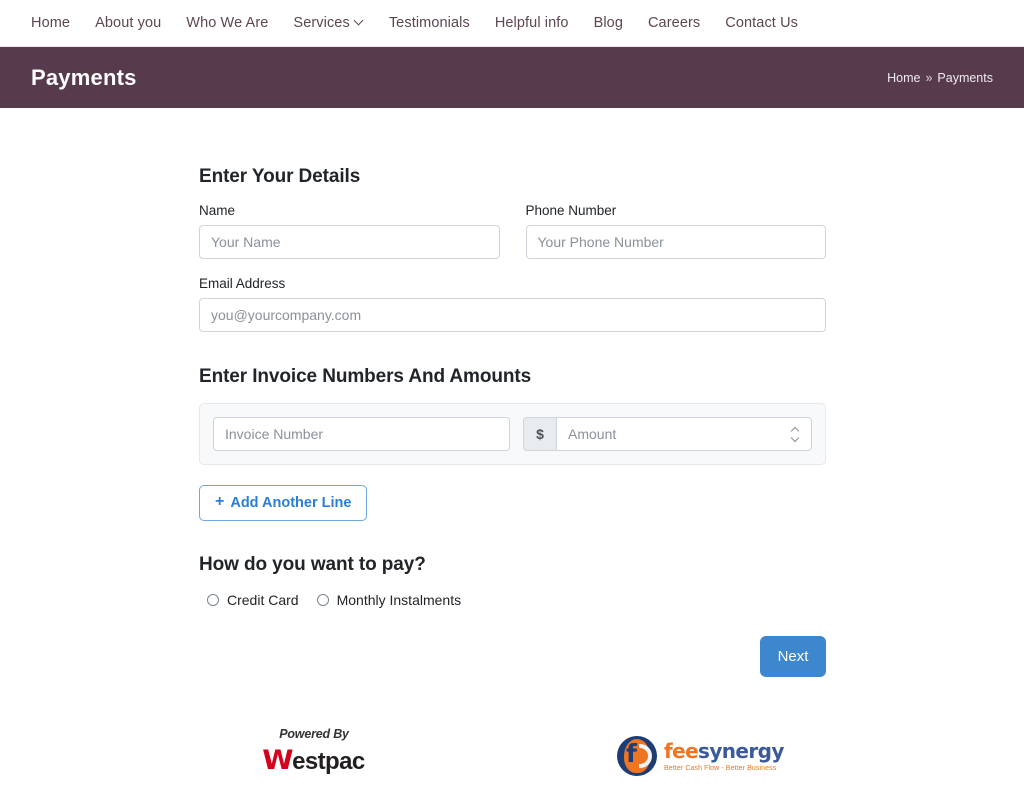  I want to click on phone-input, so click(675, 242).